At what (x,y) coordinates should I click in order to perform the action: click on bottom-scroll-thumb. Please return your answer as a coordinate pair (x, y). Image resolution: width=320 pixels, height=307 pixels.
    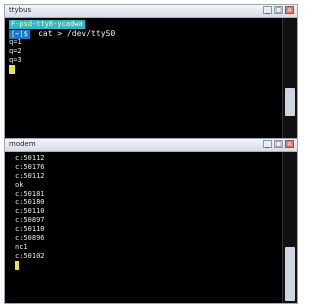
    Looking at the image, I should click on (290, 274).